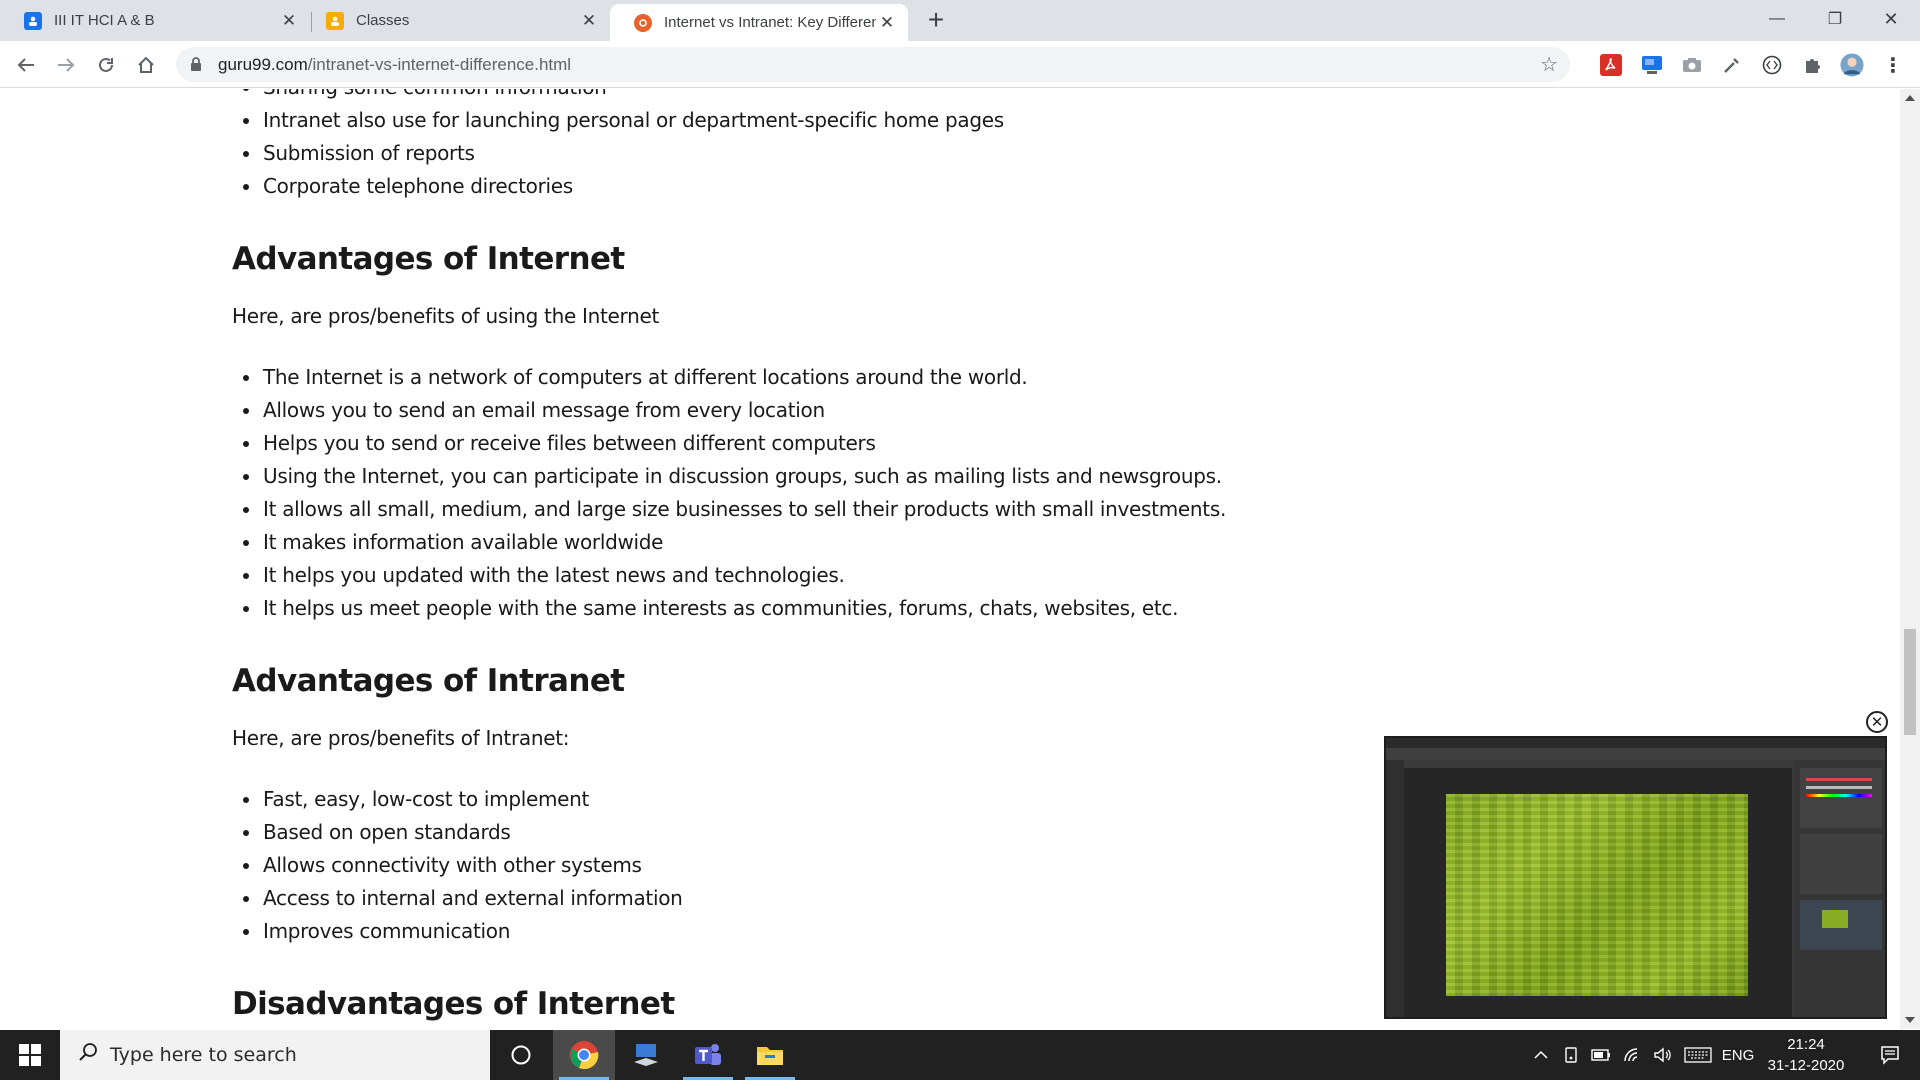  I want to click on reload-icon, so click(106, 65).